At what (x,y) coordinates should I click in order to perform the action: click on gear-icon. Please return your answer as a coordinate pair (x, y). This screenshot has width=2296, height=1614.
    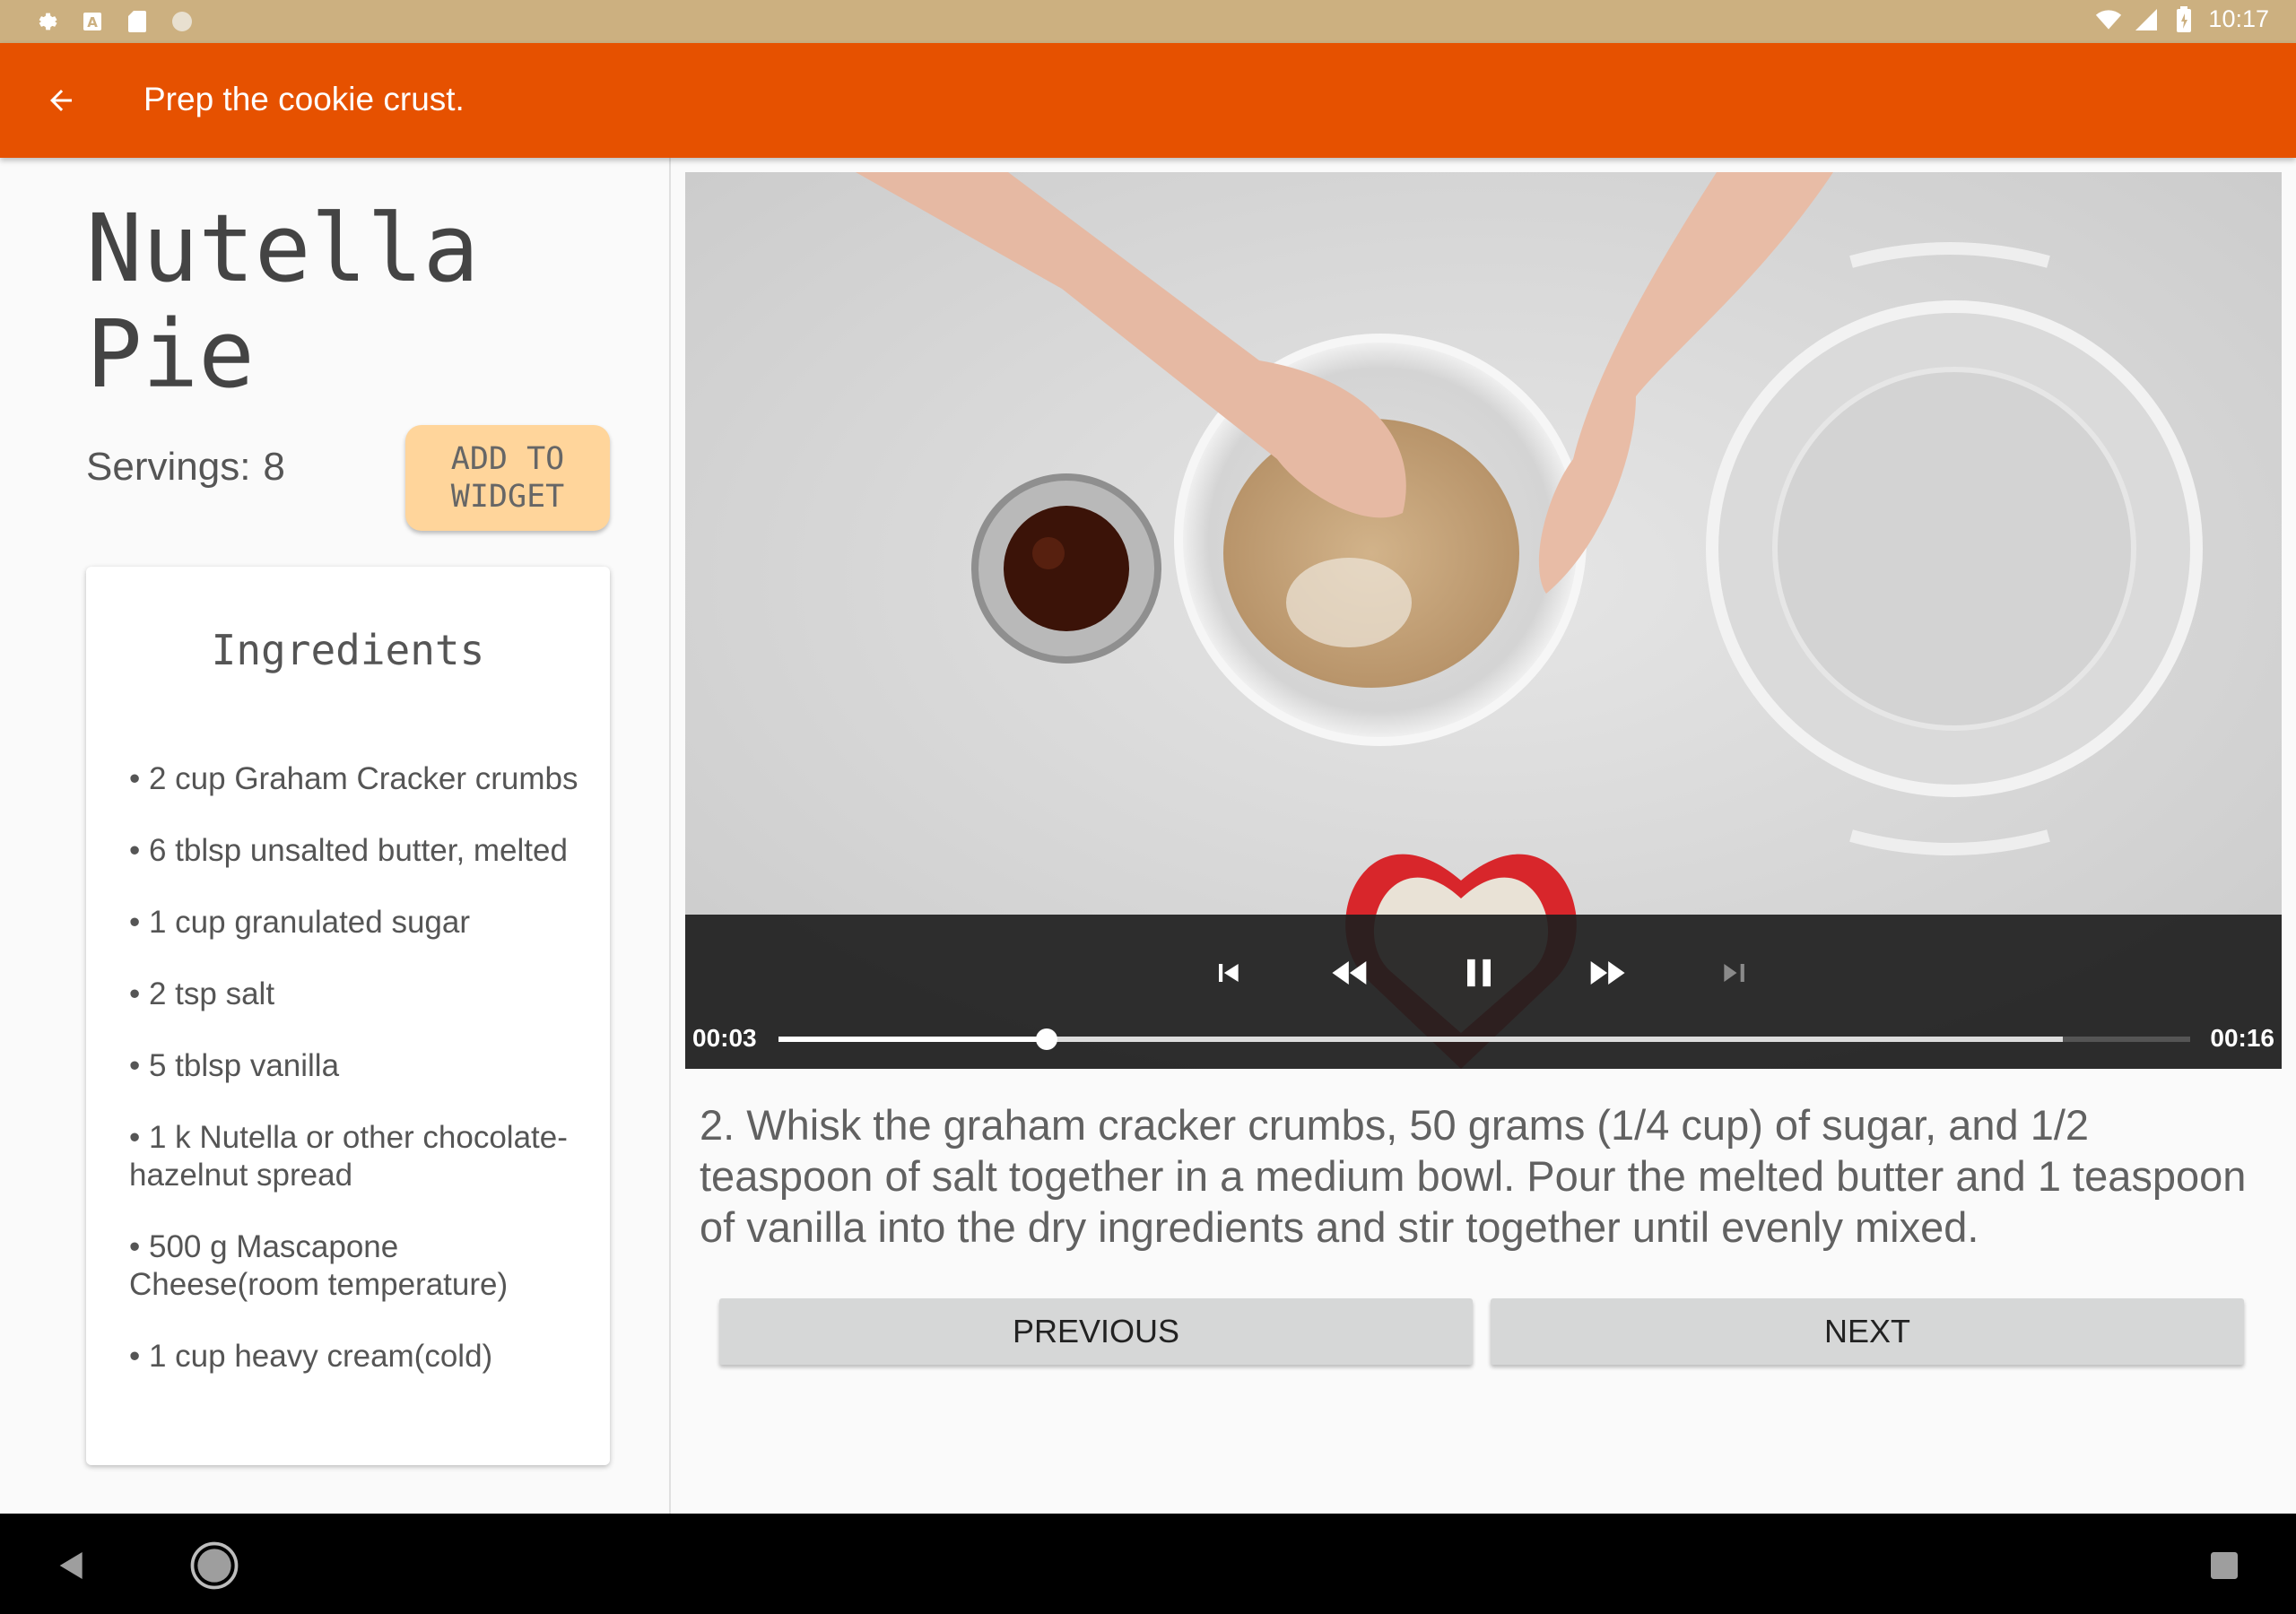
    Looking at the image, I should click on (47, 21).